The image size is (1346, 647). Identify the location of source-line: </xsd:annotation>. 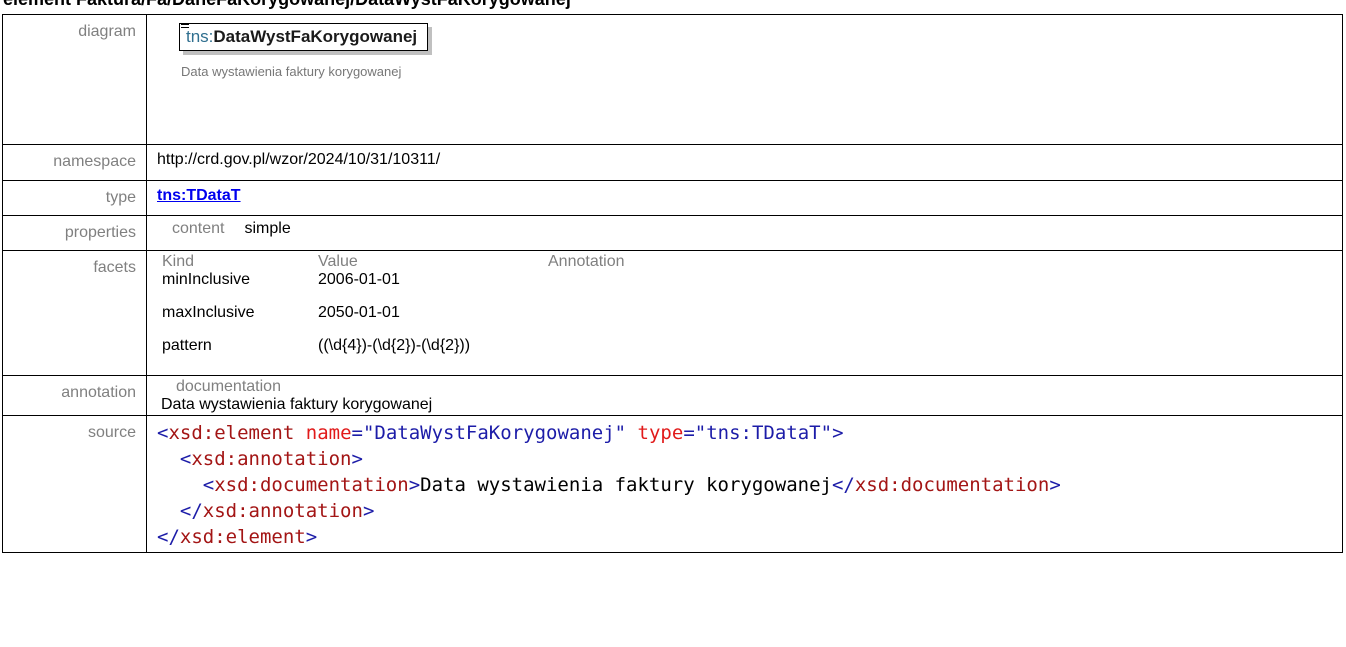
(277, 511).